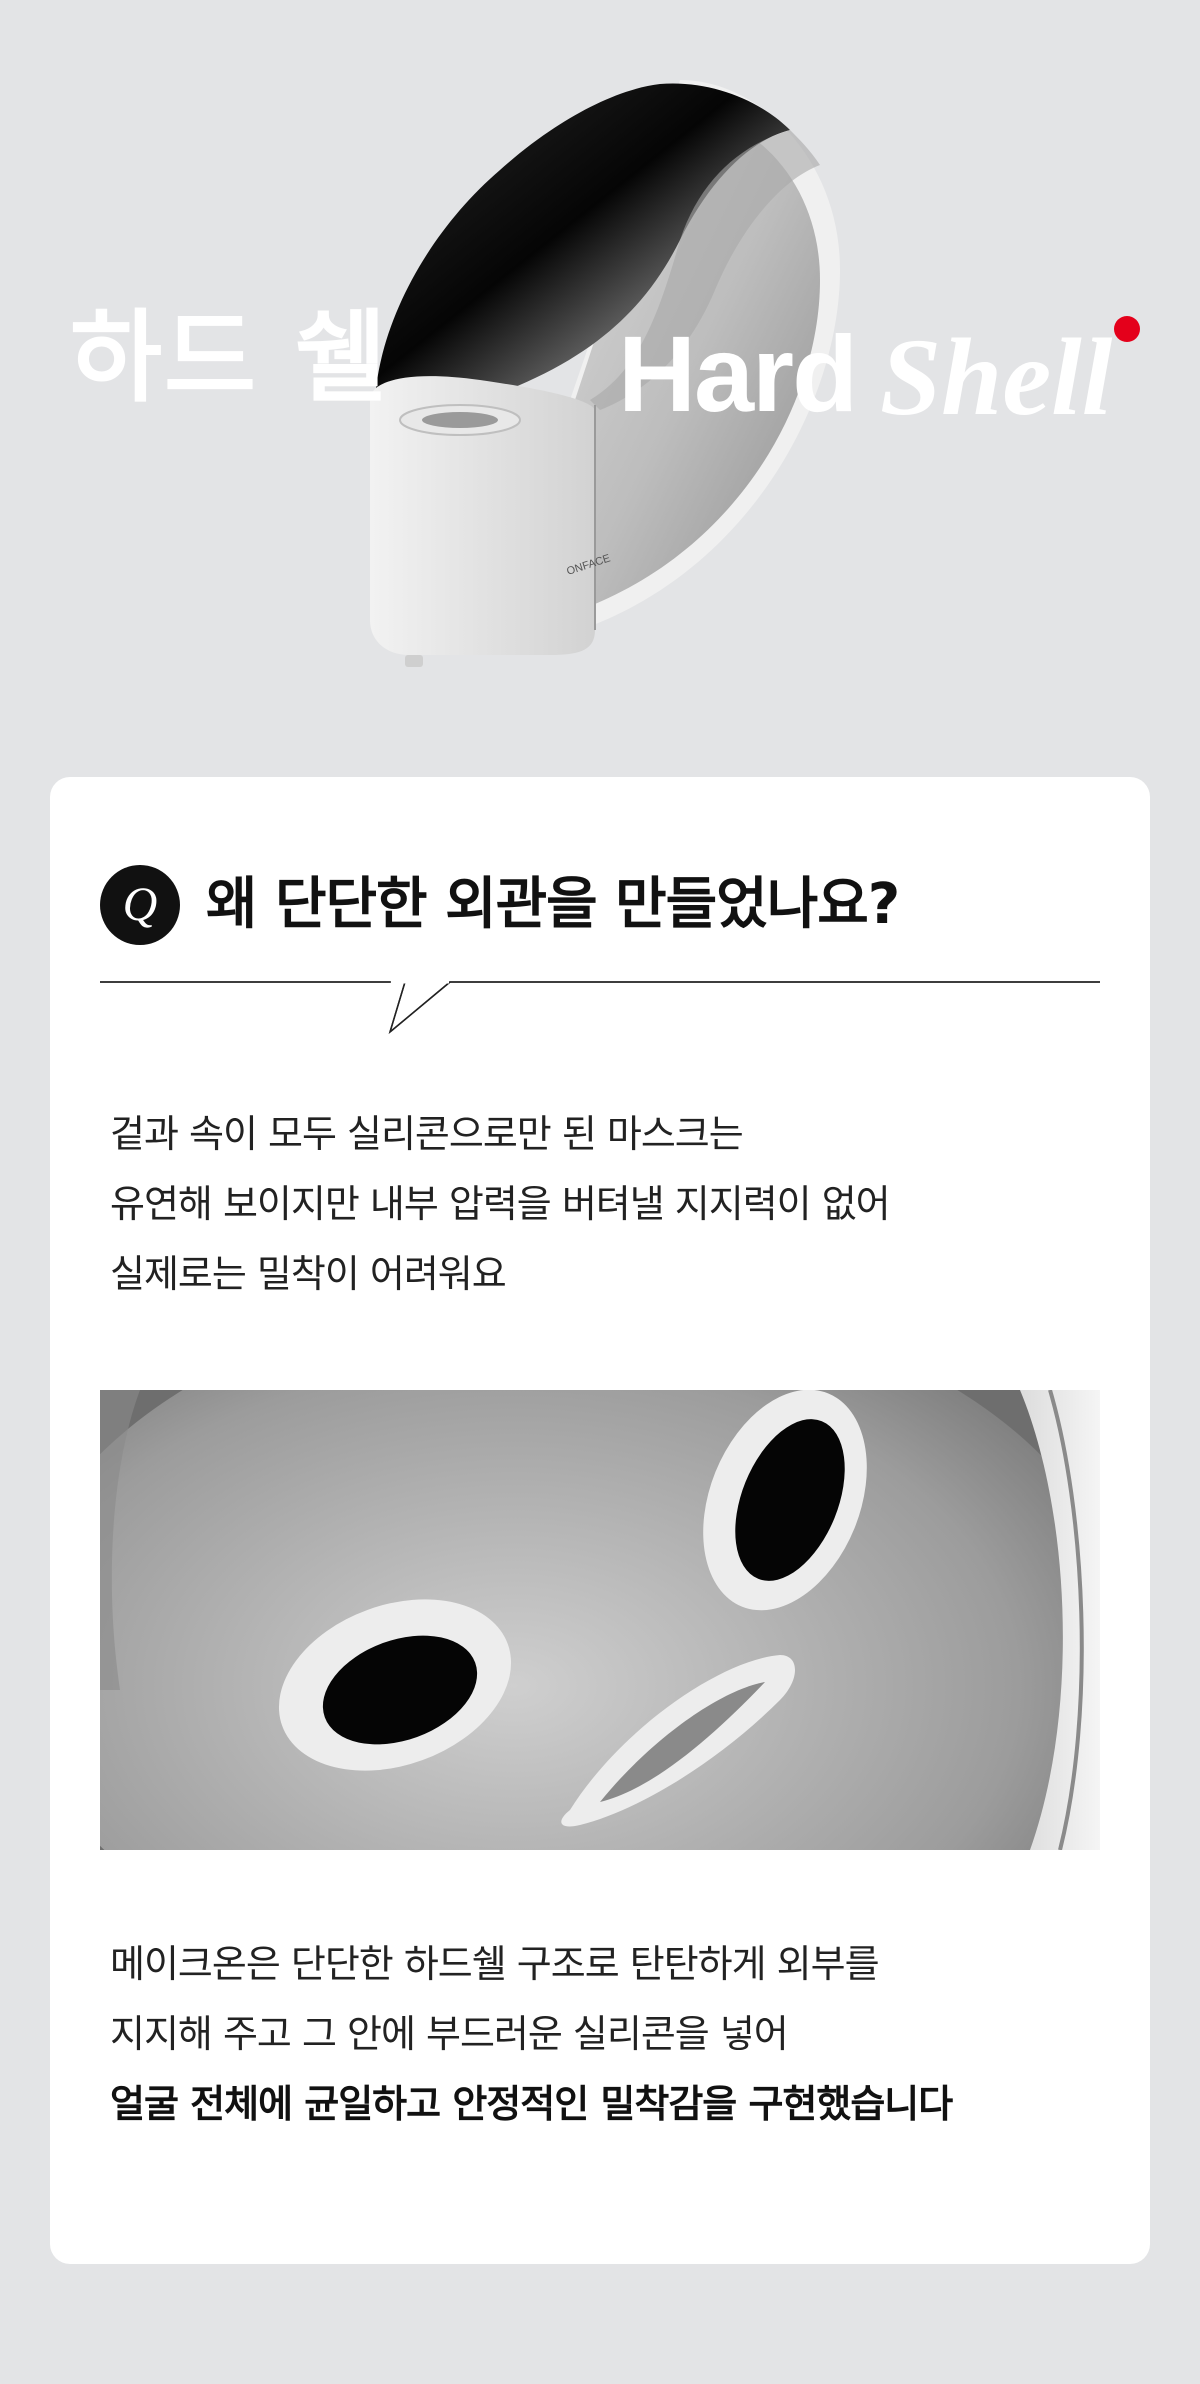 Image resolution: width=1200 pixels, height=2384 pixels. Describe the element at coordinates (500, 1204) in the screenshot. I see `paragraph-line: 유연해 보이지만 내부 압력을 버텨낼 지지력이 없어` at that location.